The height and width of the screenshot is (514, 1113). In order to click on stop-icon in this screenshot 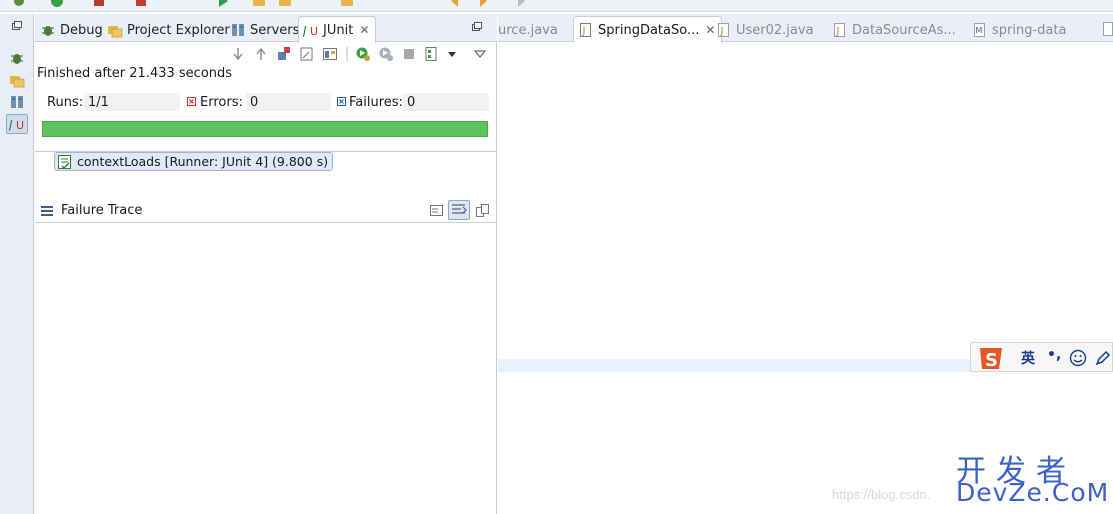, I will do `click(99, 4)`.